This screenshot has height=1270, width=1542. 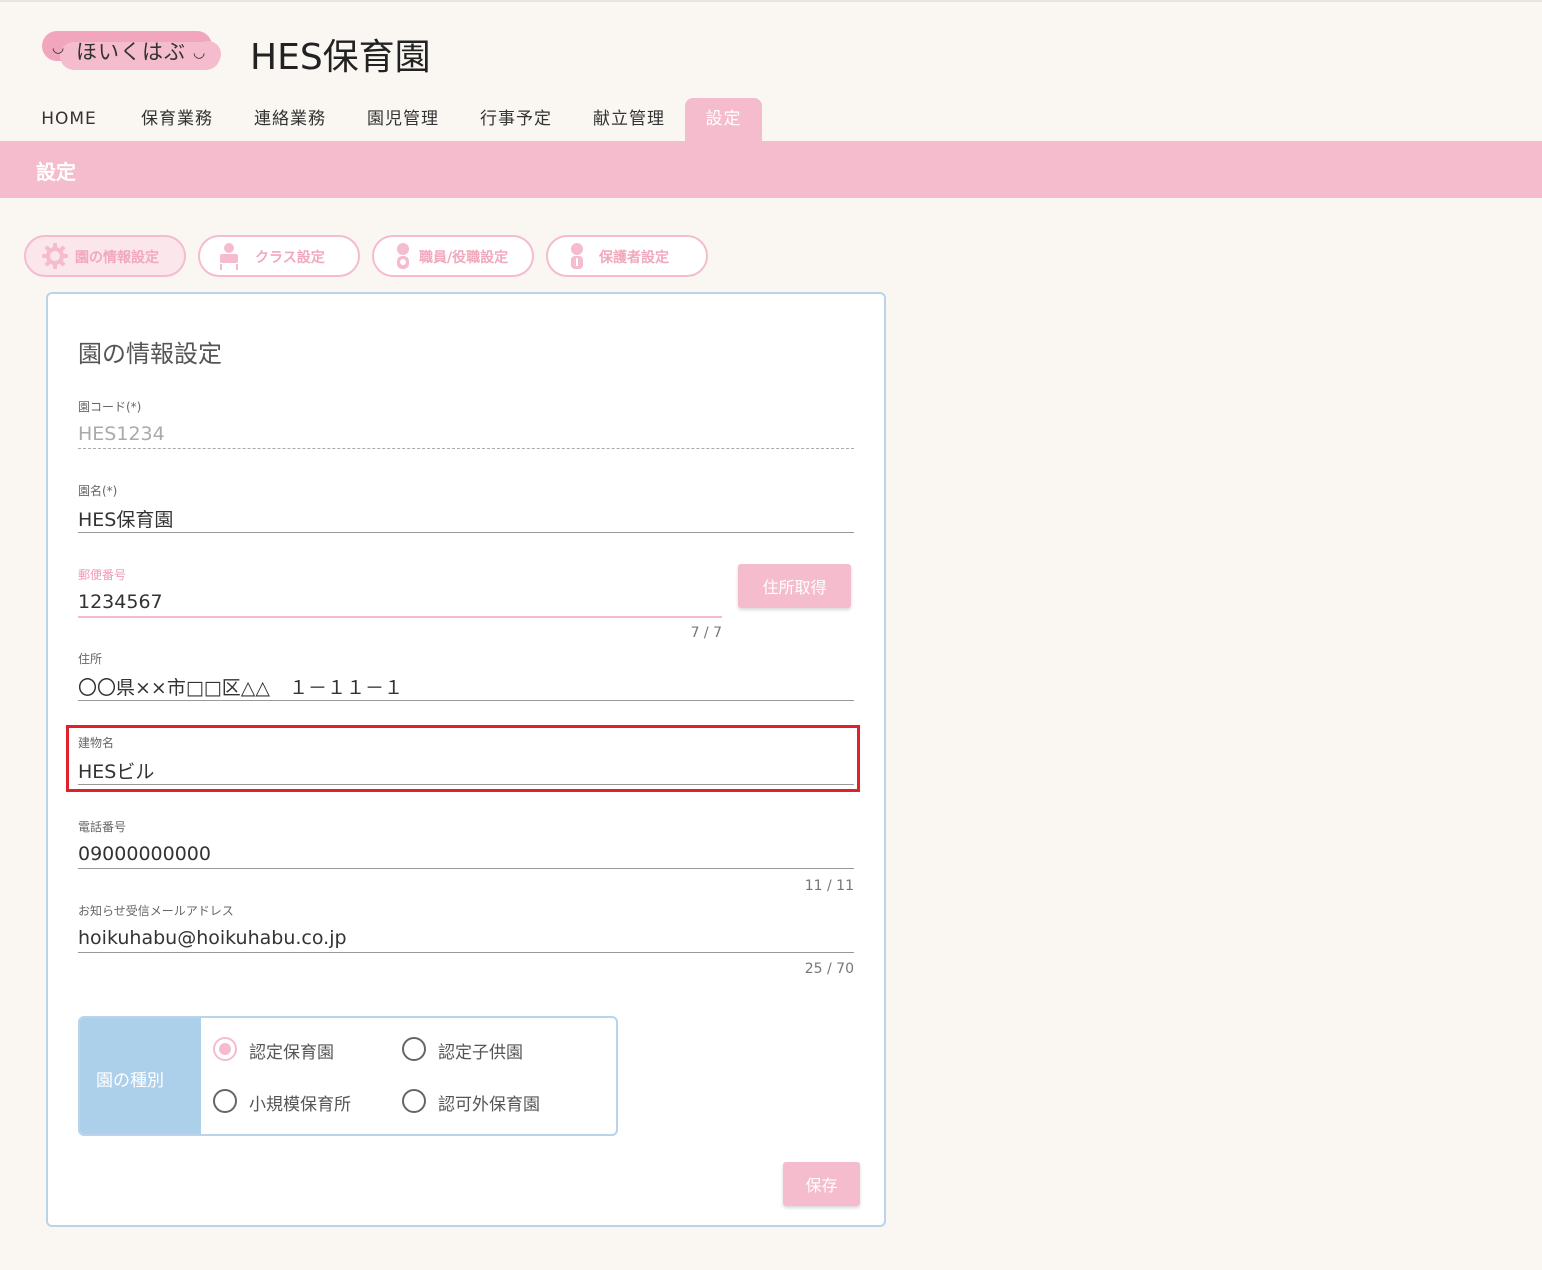 I want to click on radio-certified-kindergarten: 認定子供園, so click(x=477, y=1050).